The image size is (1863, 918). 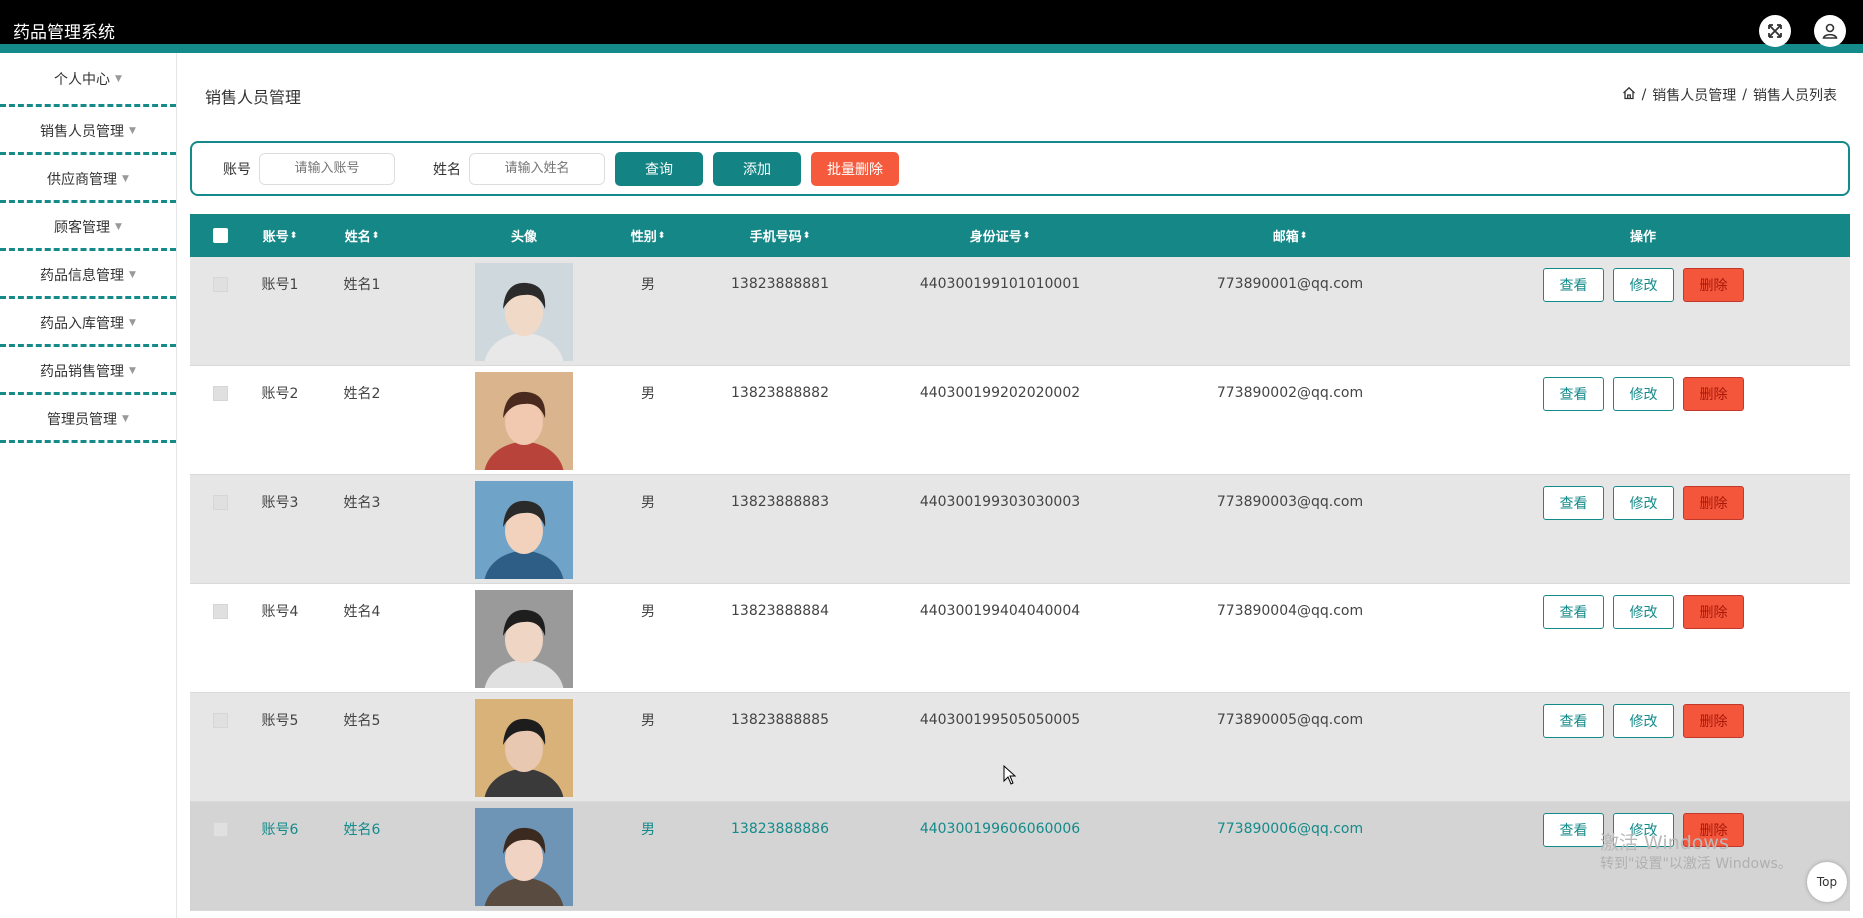 I want to click on sidebar-item-suppliers: 供应商管理 ▼, so click(x=88, y=180).